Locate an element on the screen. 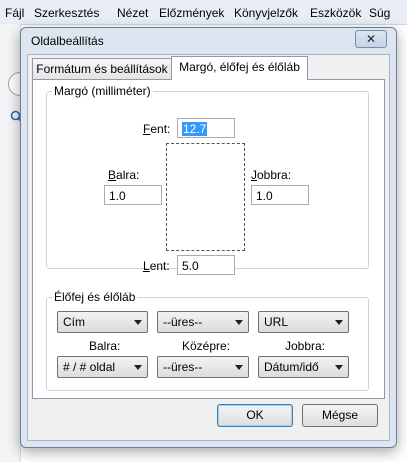  right-margin-input: 1.0 is located at coordinates (280, 195).